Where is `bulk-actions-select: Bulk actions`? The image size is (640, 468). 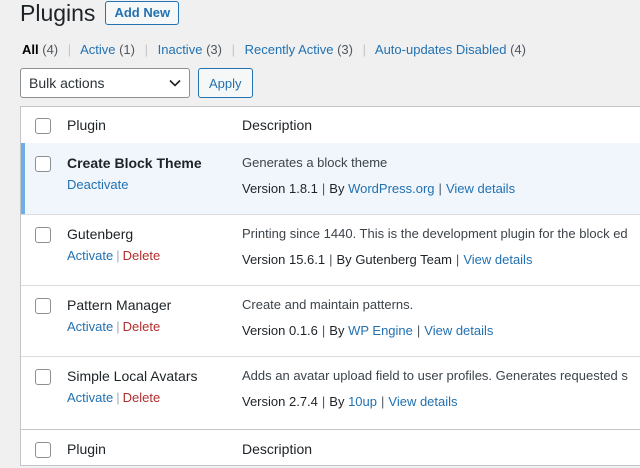 bulk-actions-select: Bulk actions is located at coordinates (105, 83).